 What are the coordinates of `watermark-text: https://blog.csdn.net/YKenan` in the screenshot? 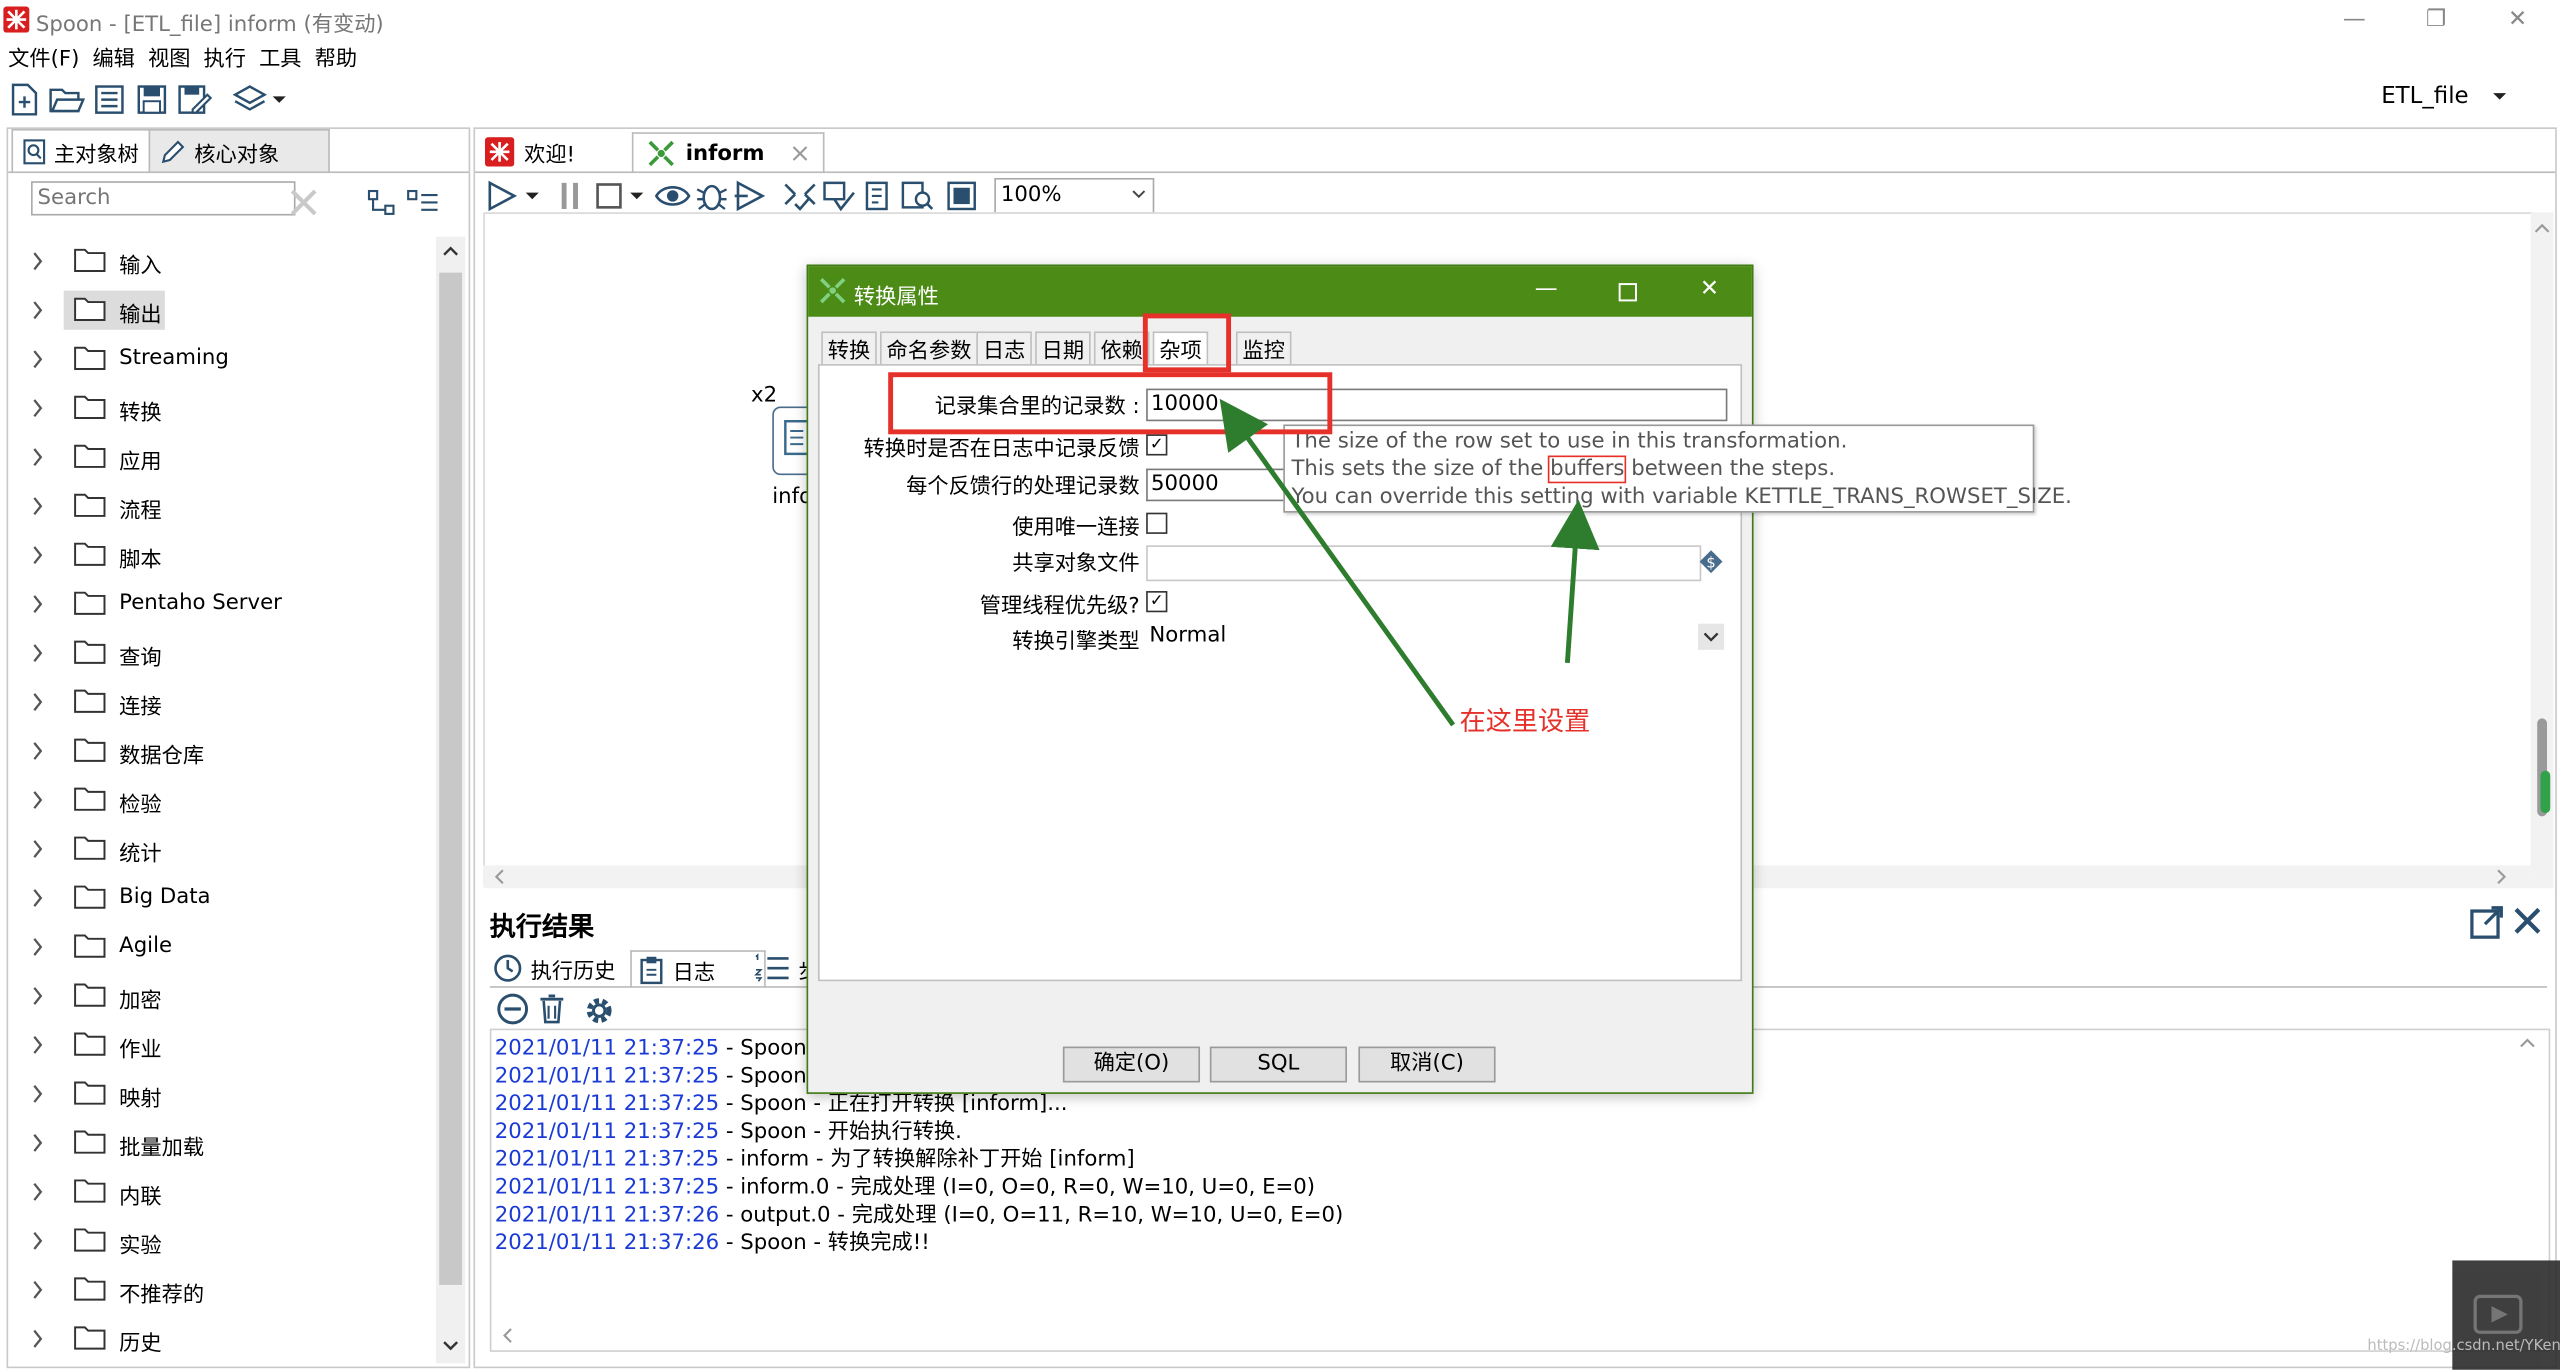 It's located at (2463, 1347).